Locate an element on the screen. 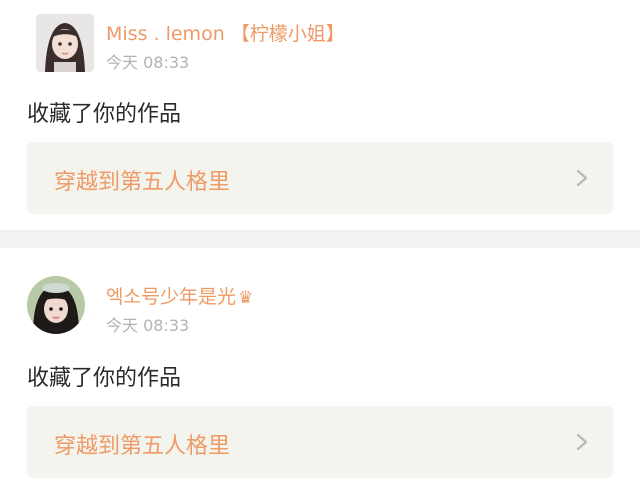 This screenshot has height=496, width=640. username-text: Miss . lemon 【柠檬小姐】 is located at coordinates (225, 34).